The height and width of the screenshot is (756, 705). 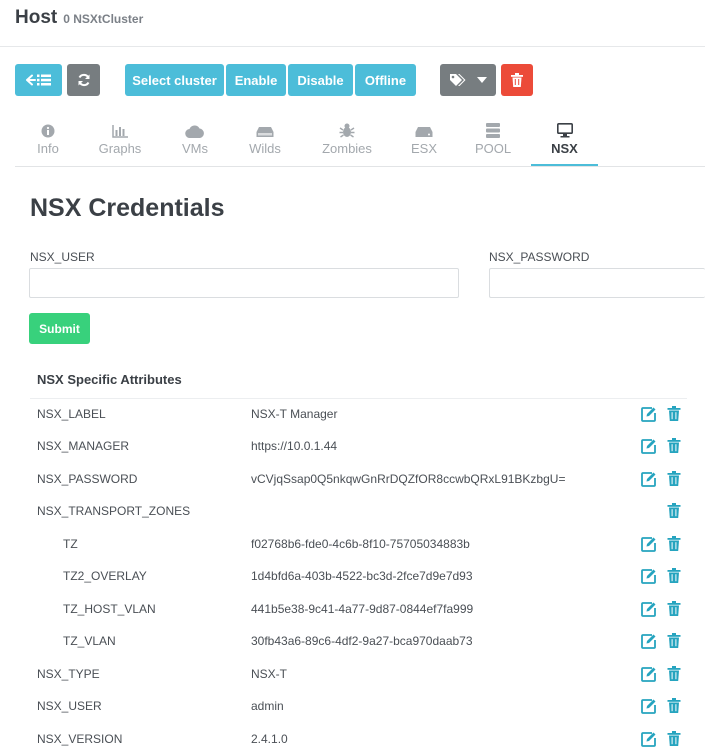 What do you see at coordinates (352, 674) in the screenshot?
I see `table-row: NSX_TYPE NSX-T` at bounding box center [352, 674].